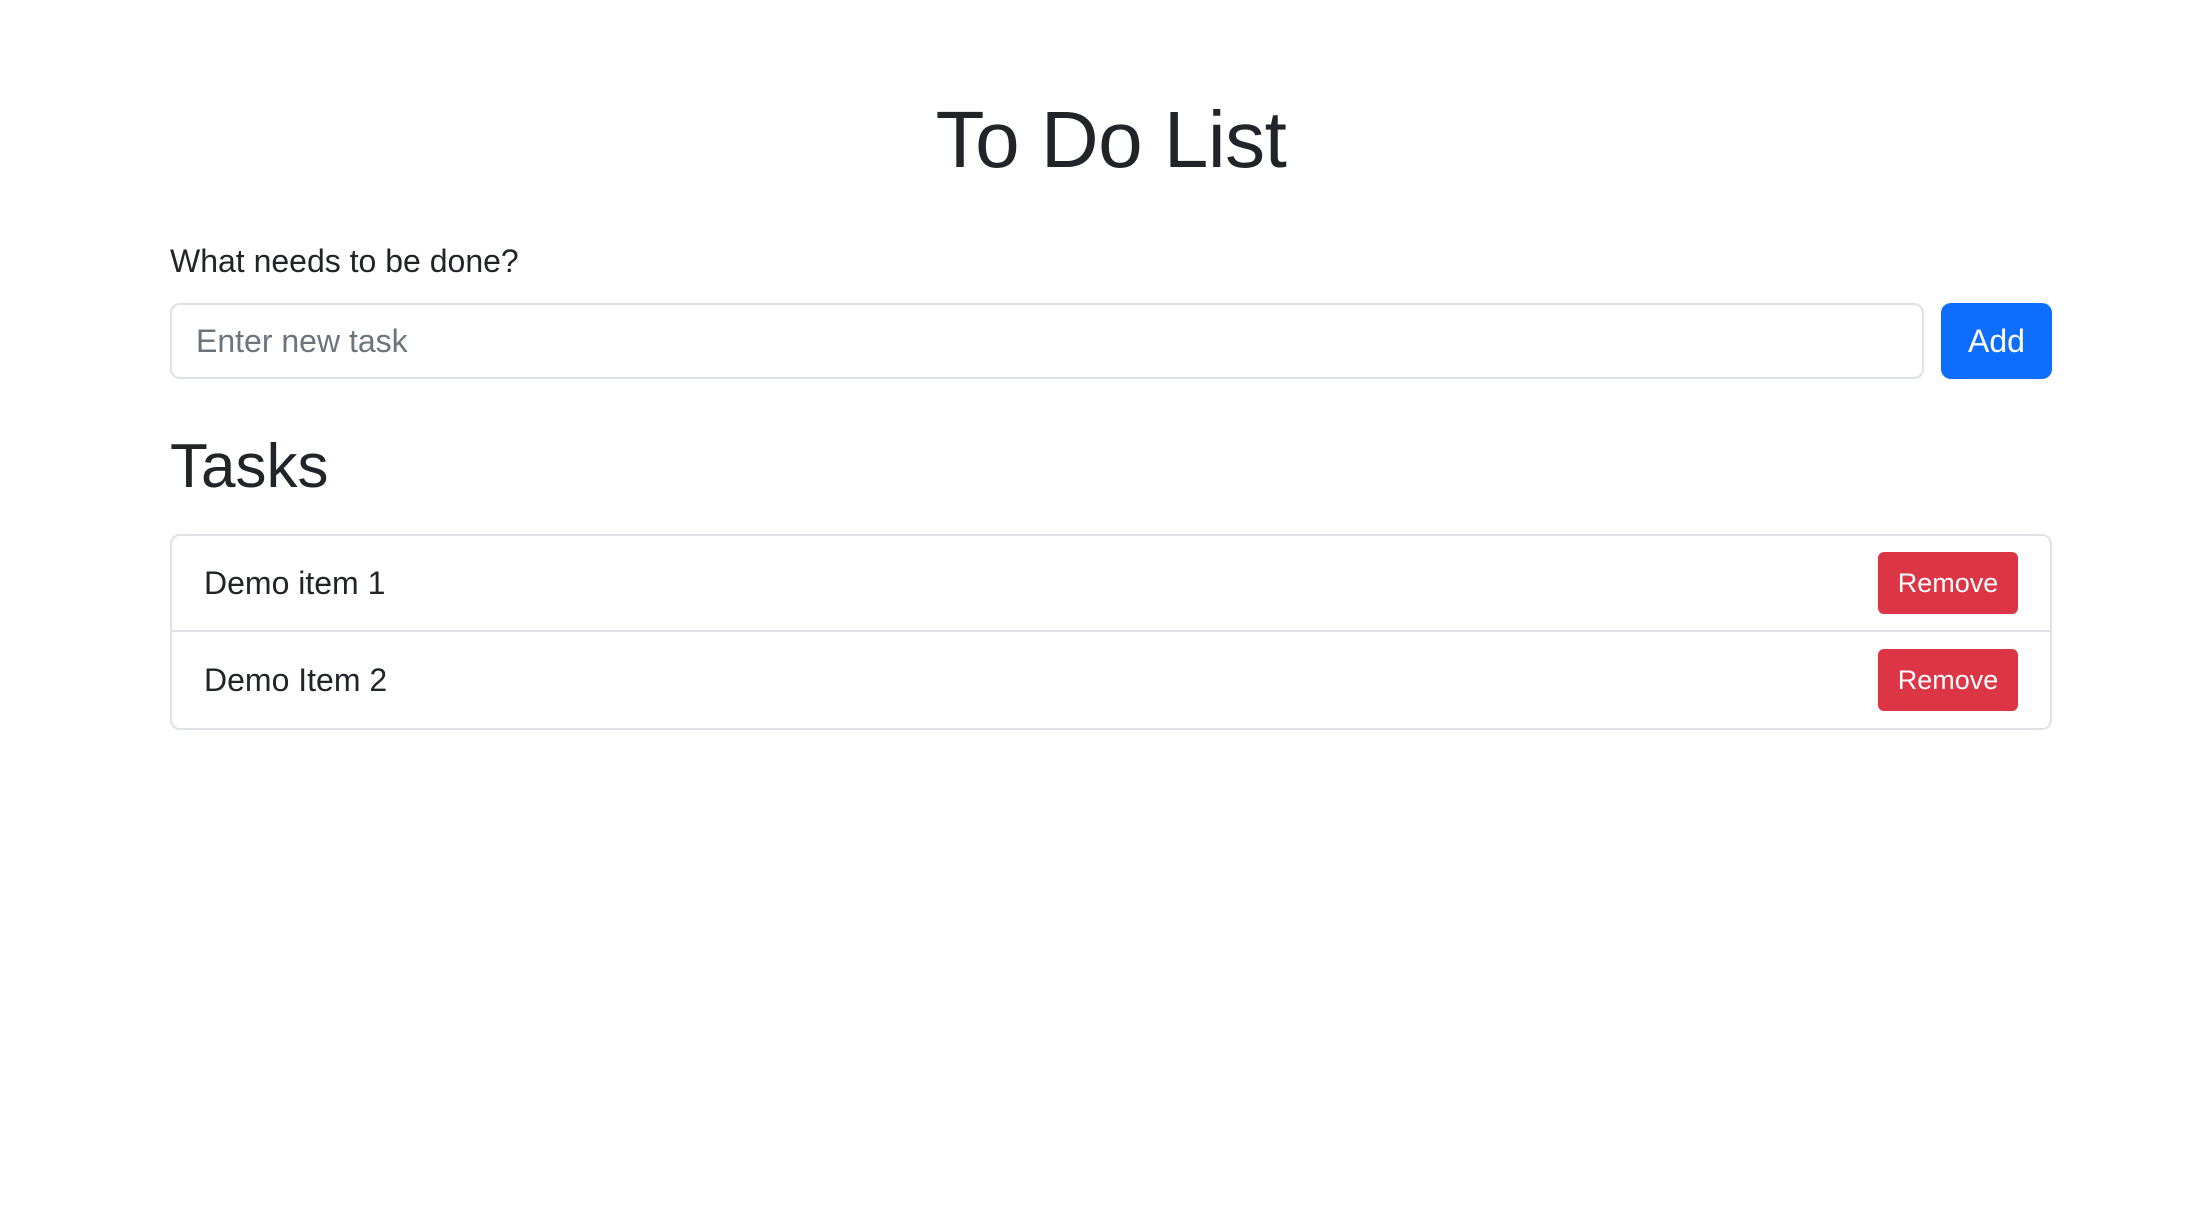 The image size is (2208, 1216). Describe the element at coordinates (1111, 139) in the screenshot. I see `page-title: To Do List` at that location.